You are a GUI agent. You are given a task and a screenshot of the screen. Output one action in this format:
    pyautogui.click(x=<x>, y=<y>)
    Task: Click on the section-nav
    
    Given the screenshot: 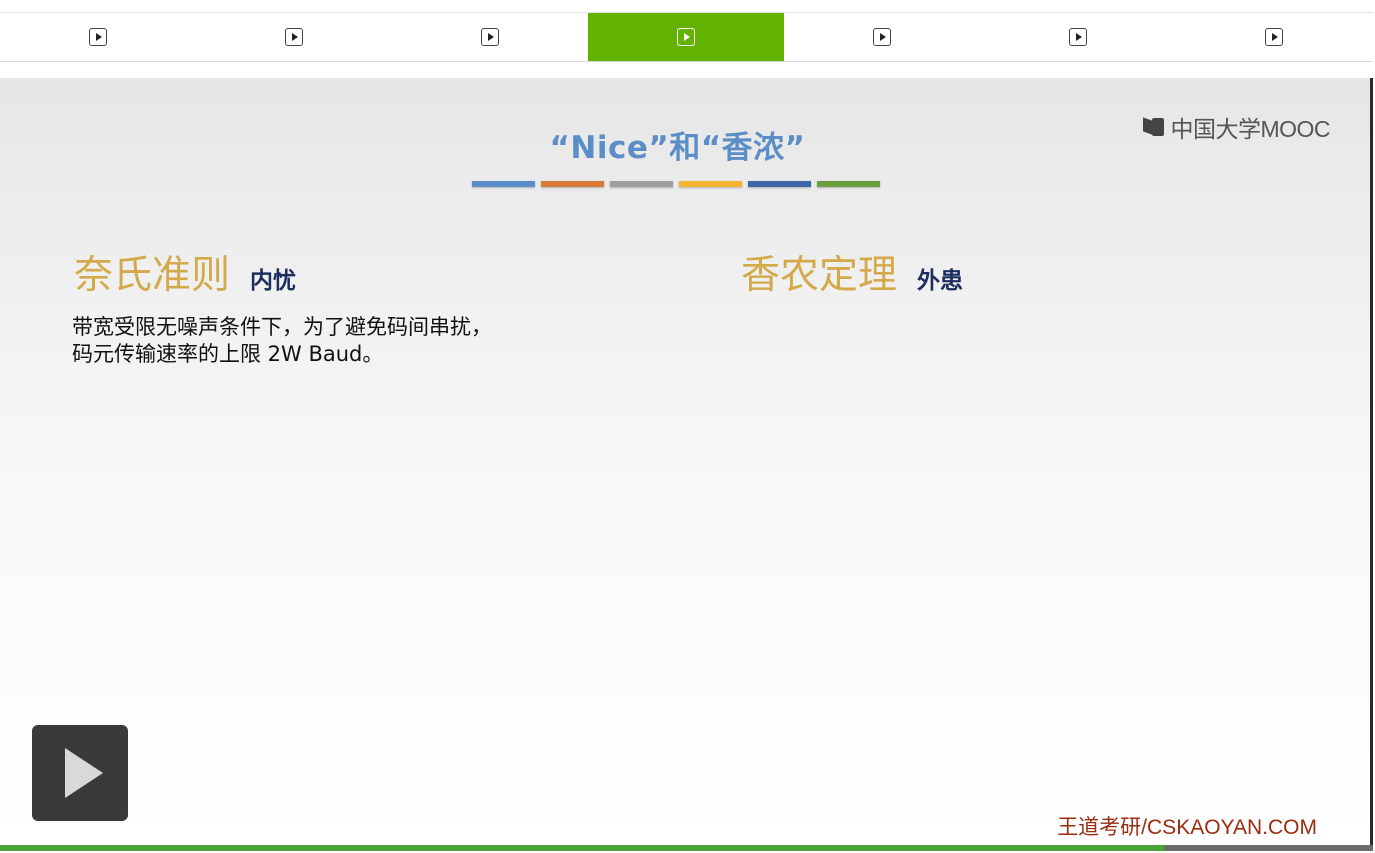 What is the action you would take?
    pyautogui.click(x=687, y=39)
    